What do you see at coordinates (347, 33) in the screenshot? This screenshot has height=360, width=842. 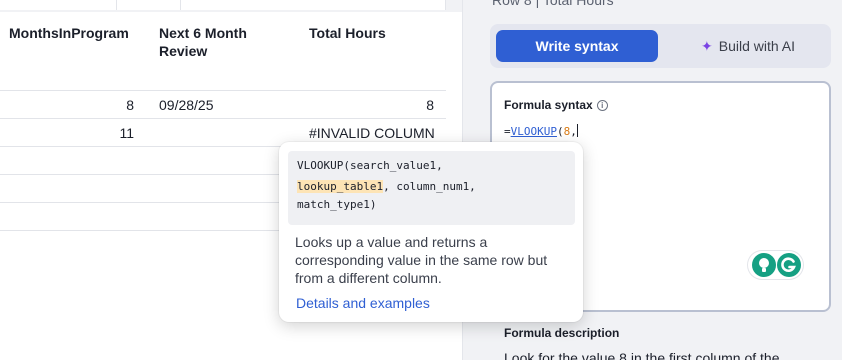 I see `column-header-total-hours: Total Hours` at bounding box center [347, 33].